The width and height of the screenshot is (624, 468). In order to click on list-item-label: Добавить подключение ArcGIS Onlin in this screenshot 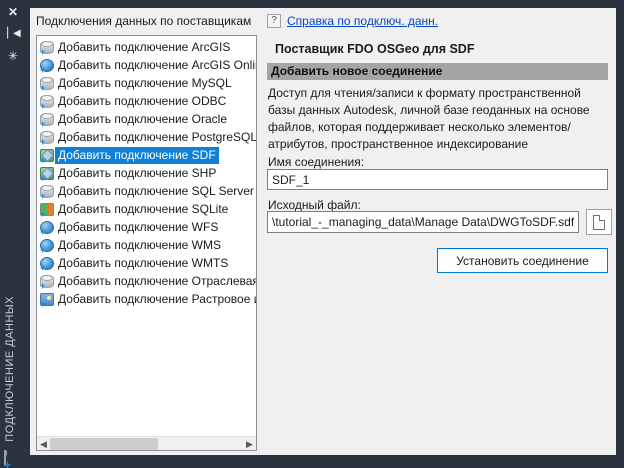, I will do `click(157, 64)`.